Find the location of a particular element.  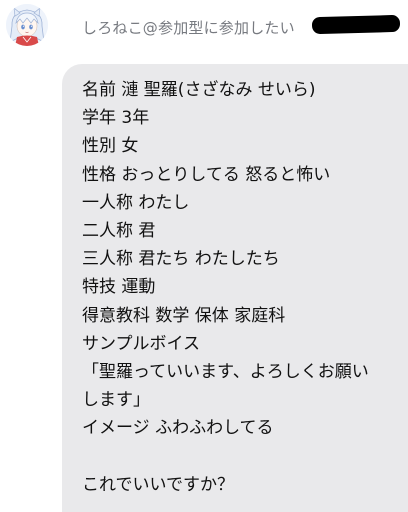

message-line-skill: 特技 運動 is located at coordinates (119, 287).